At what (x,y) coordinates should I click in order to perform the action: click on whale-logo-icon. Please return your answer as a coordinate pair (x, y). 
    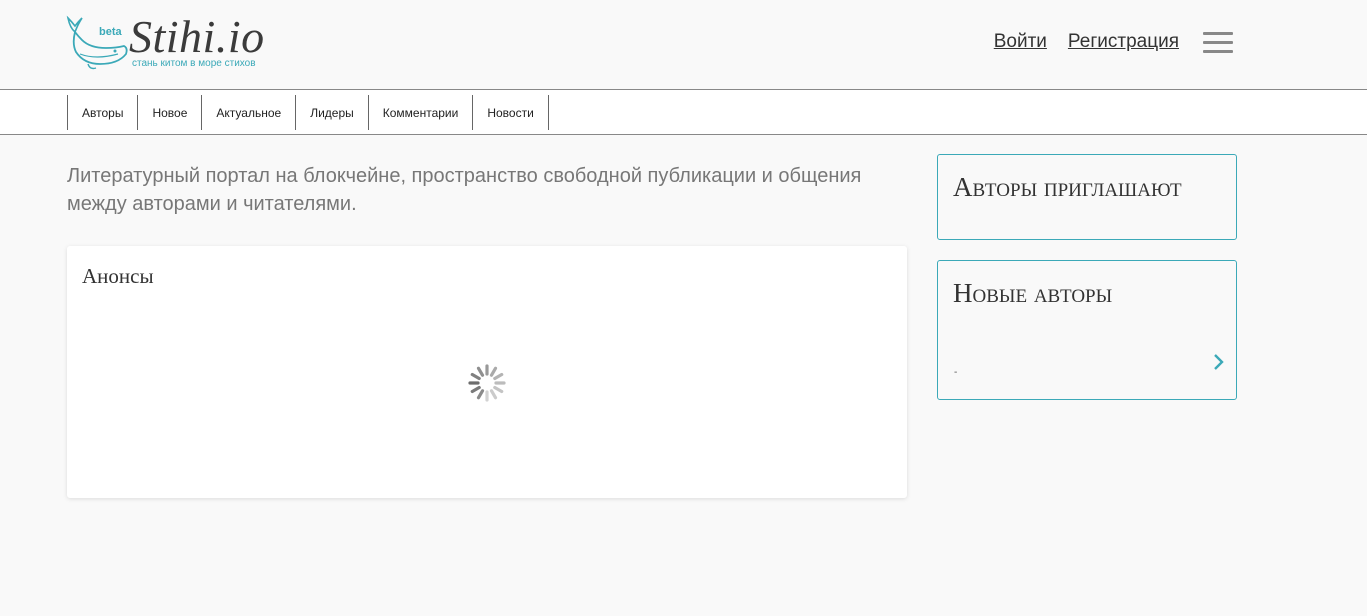
    Looking at the image, I should click on (97, 42).